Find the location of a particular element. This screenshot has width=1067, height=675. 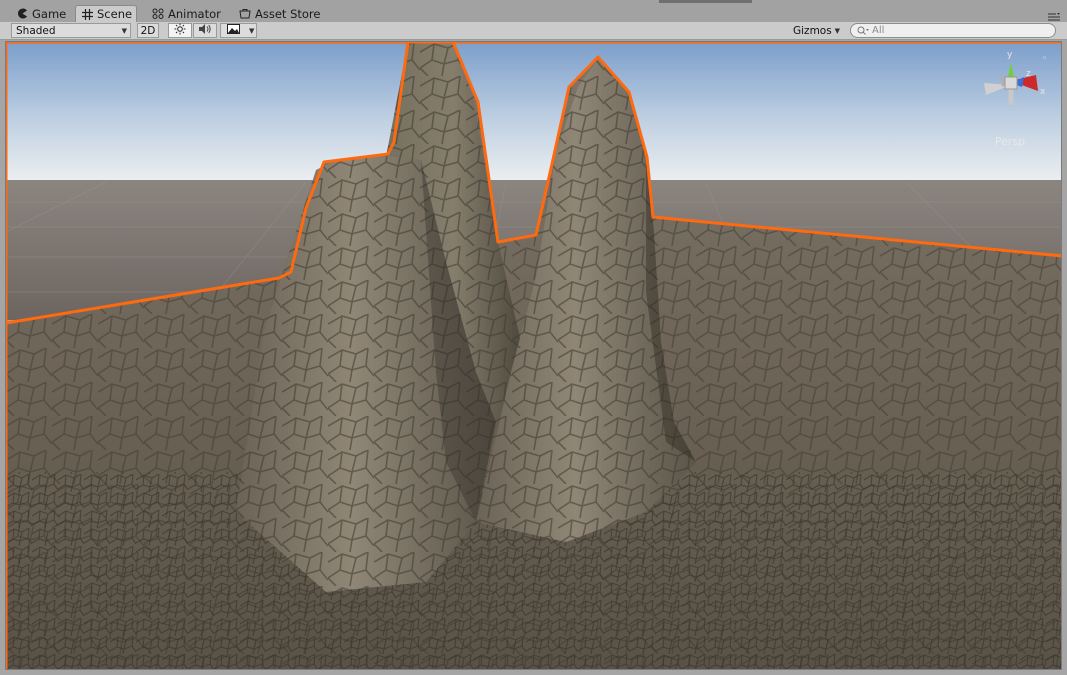

shop-icon is located at coordinates (245, 14).